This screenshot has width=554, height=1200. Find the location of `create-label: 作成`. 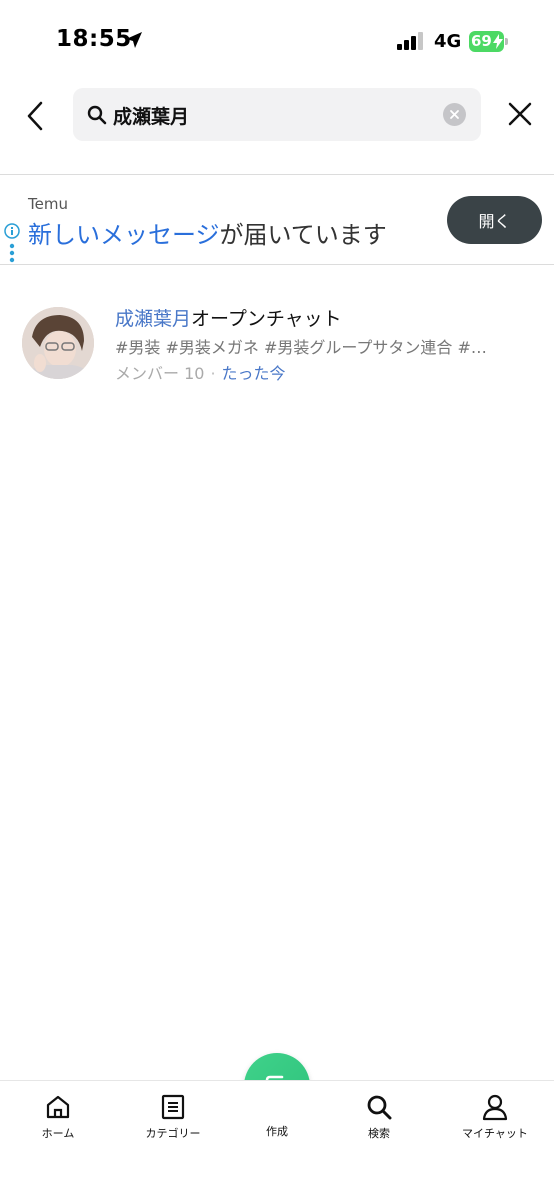

create-label: 作成 is located at coordinates (277, 1131).